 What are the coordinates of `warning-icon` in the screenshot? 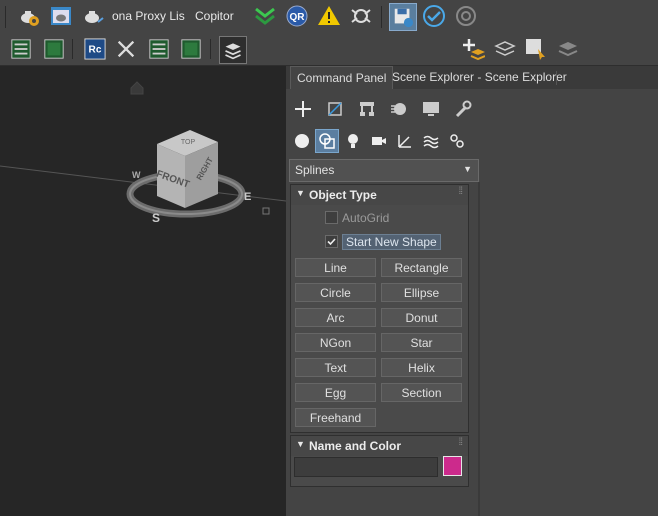 It's located at (329, 16).